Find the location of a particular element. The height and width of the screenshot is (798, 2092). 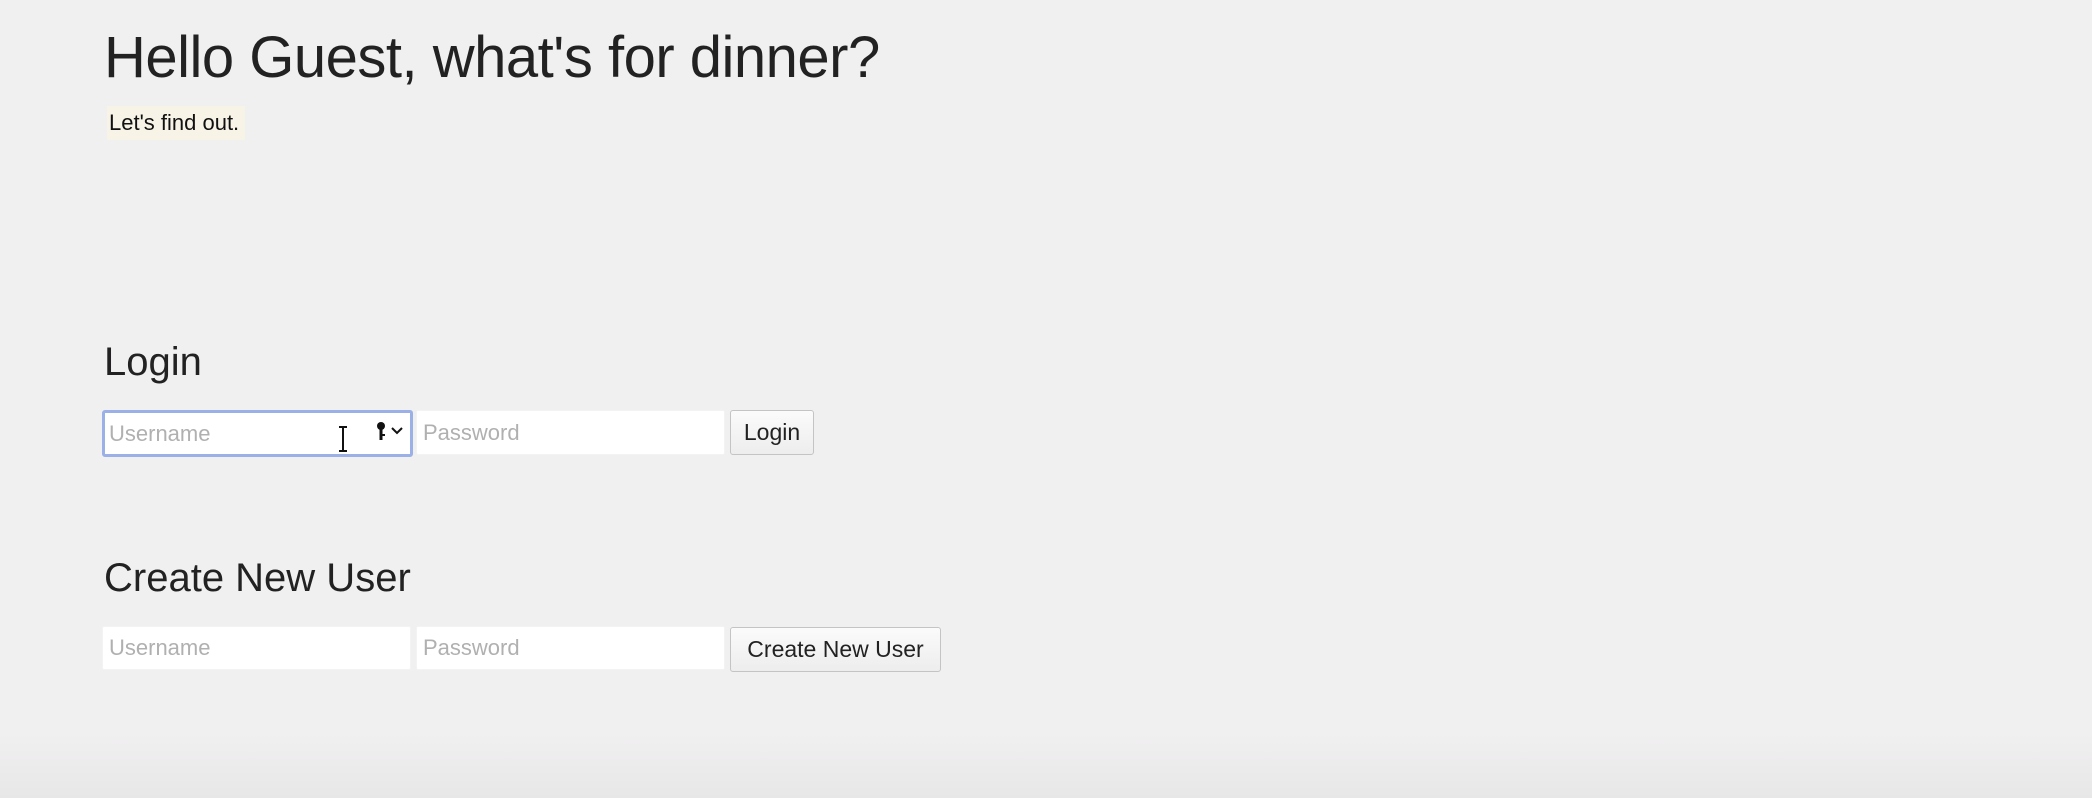

login-username-input is located at coordinates (257, 433).